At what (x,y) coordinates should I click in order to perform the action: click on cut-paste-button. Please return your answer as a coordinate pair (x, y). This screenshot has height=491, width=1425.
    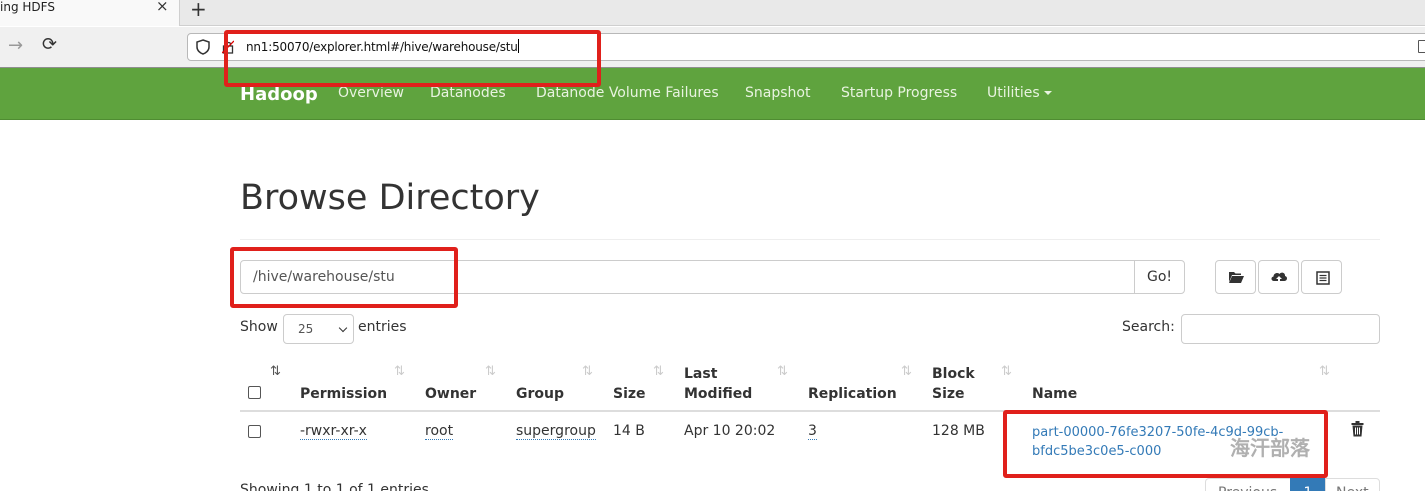
    Looking at the image, I should click on (1321, 277).